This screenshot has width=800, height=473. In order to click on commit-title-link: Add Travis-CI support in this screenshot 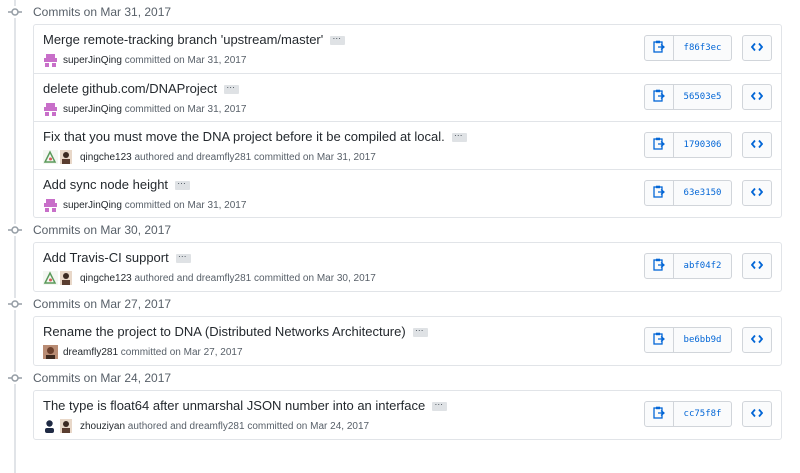, I will do `click(106, 257)`.